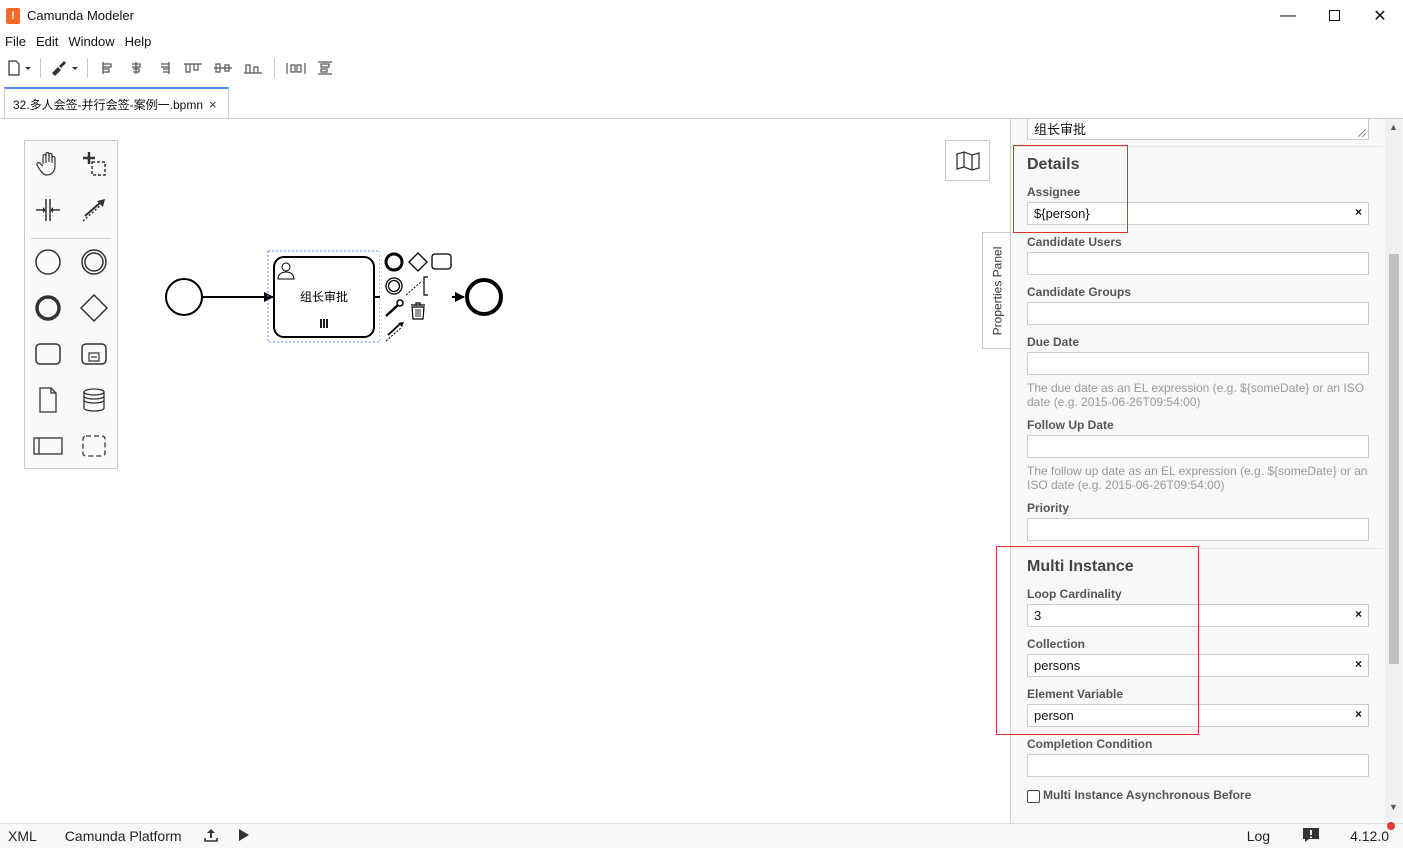 Image resolution: width=1403 pixels, height=848 pixels. I want to click on menu-file: File, so click(15, 41).